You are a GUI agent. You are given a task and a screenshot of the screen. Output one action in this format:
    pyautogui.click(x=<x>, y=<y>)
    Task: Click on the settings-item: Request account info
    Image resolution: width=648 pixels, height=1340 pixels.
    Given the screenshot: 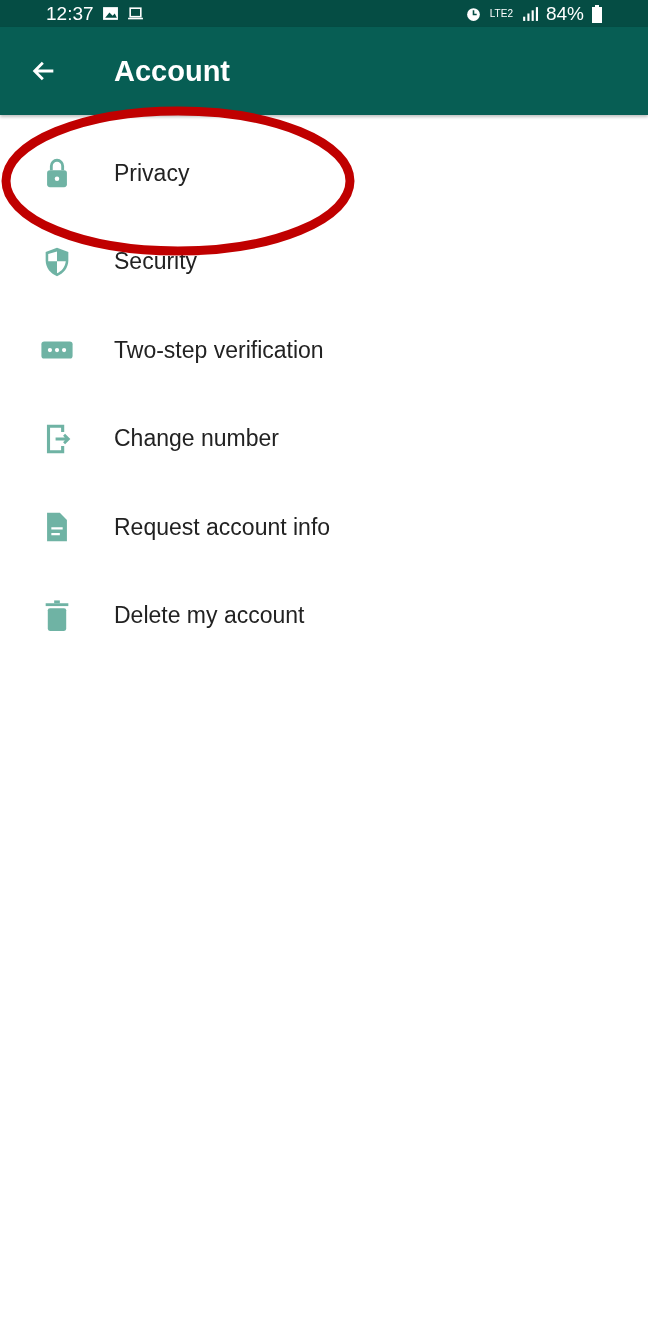 What is the action you would take?
    pyautogui.click(x=324, y=527)
    